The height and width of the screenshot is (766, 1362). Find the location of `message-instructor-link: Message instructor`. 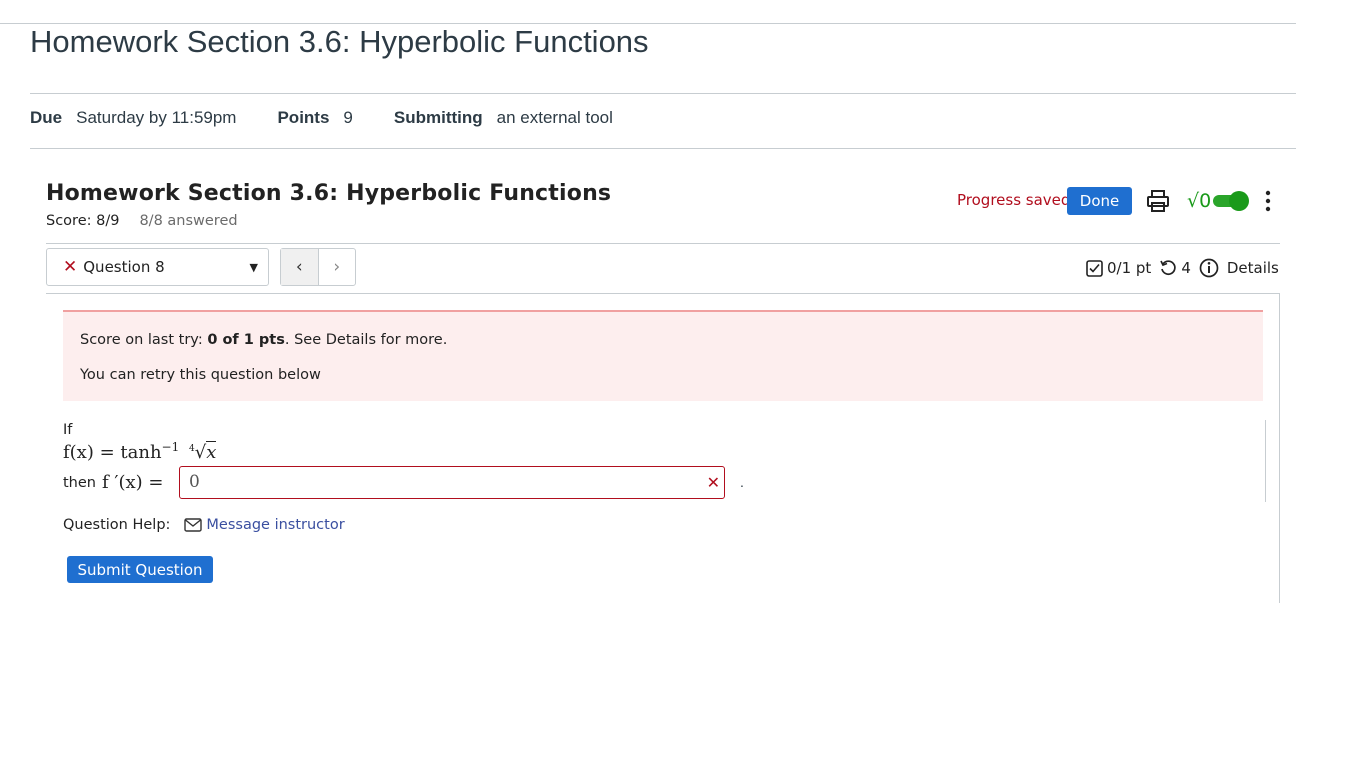

message-instructor-link: Message instructor is located at coordinates (275, 525).